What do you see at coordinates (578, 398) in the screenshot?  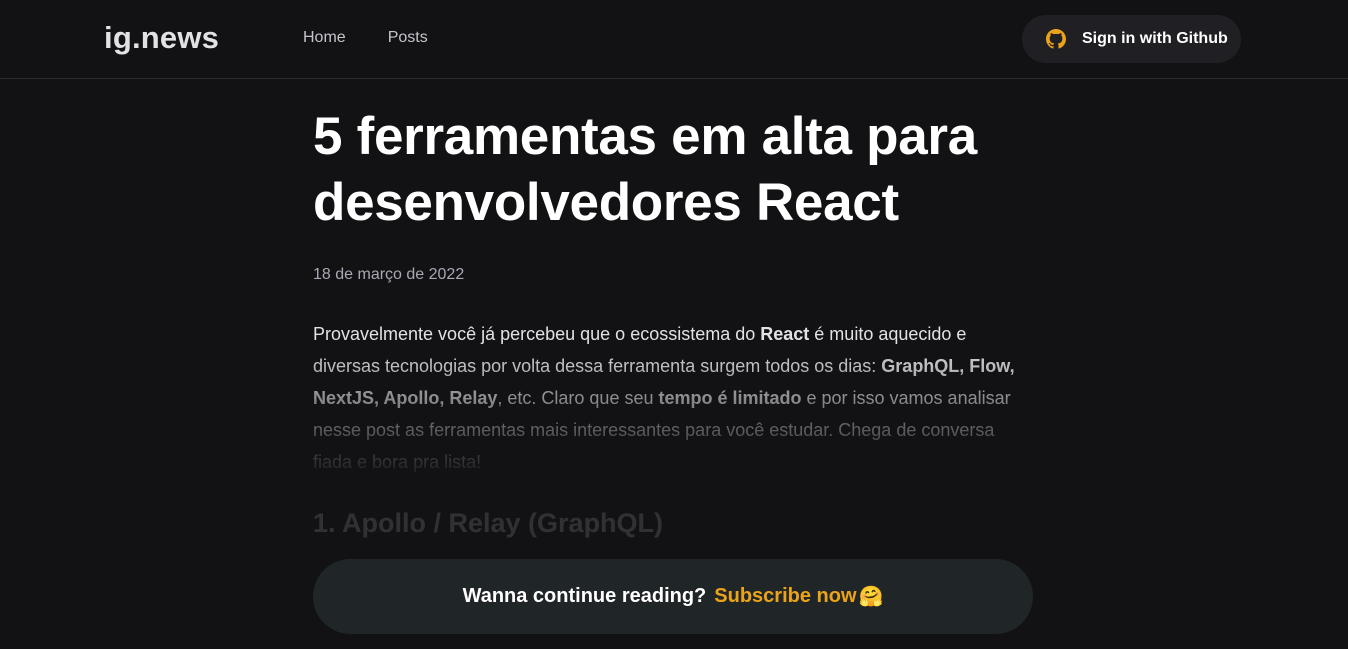 I see `paragraph-text-3: , etc. Claro que seu` at bounding box center [578, 398].